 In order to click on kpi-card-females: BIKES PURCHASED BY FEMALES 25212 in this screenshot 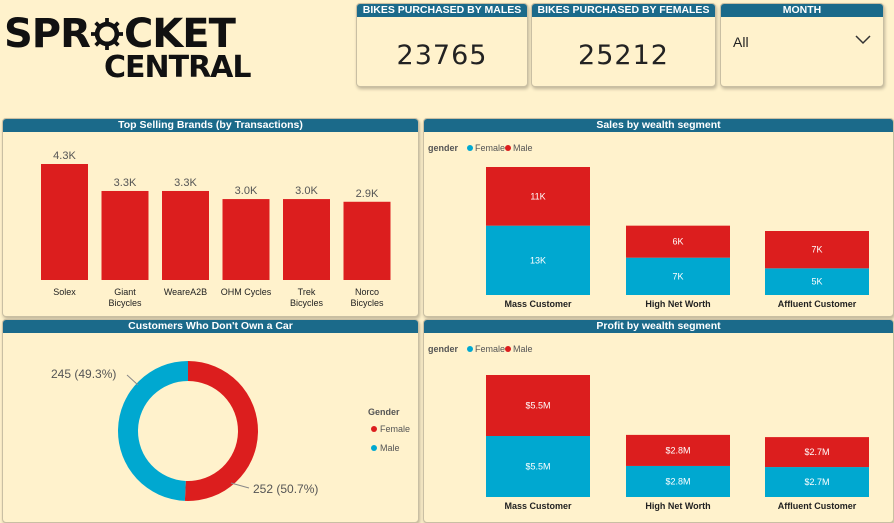, I will do `click(623, 45)`.